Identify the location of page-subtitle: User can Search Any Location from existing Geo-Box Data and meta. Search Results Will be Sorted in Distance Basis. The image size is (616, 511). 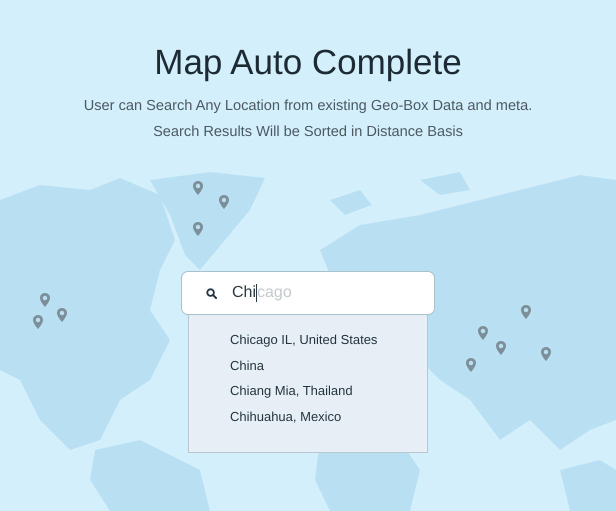
(308, 119).